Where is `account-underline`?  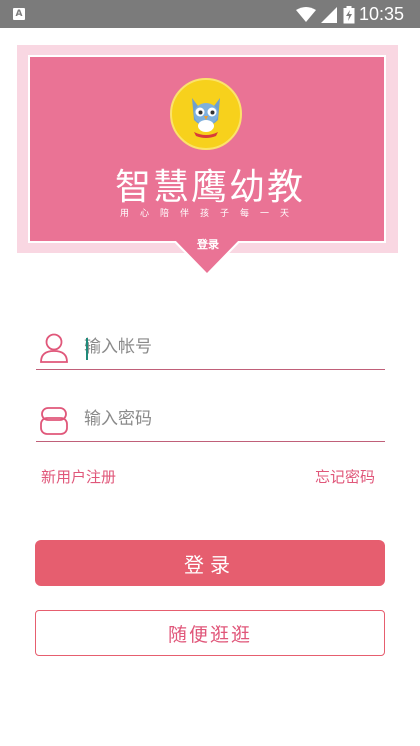
account-underline is located at coordinates (210, 369).